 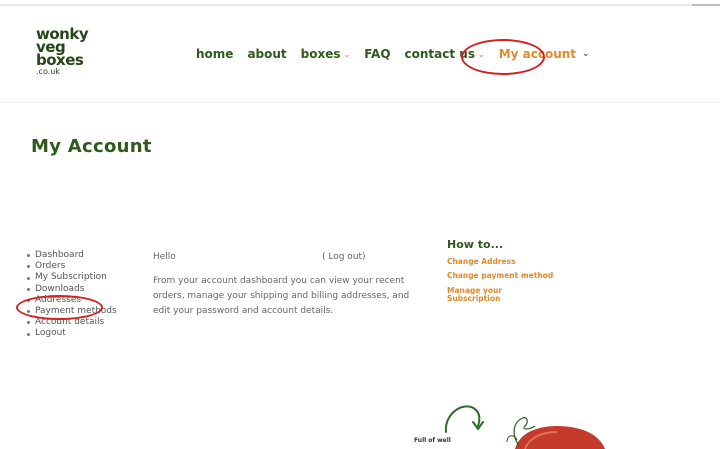 I want to click on account-nav-downloads: Downloads, so click(x=72, y=289).